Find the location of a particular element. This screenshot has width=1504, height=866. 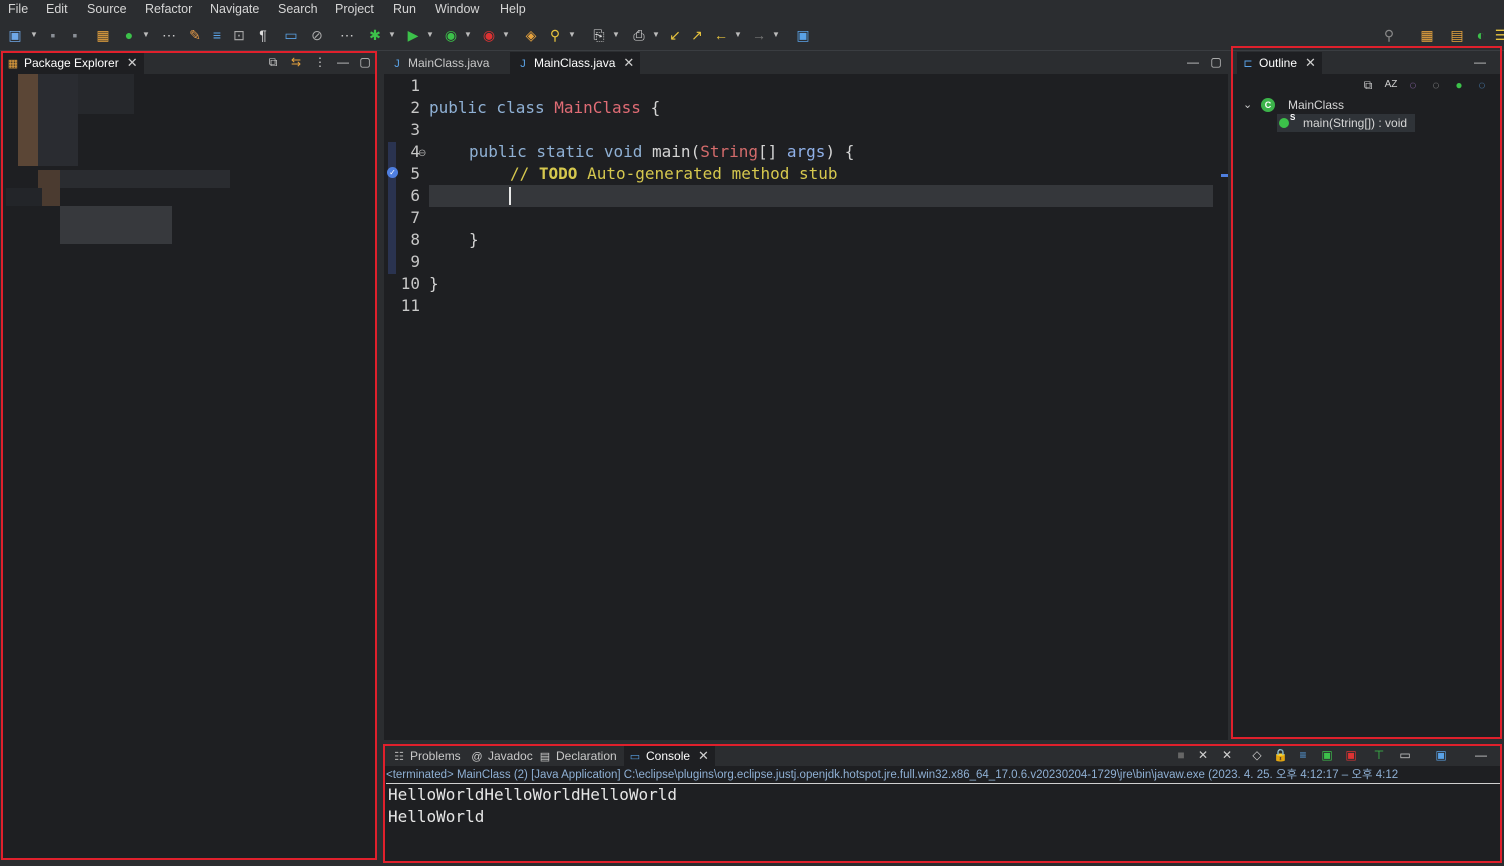

prev-annotation-dropdown-icon: ▼ is located at coordinates (656, 34).